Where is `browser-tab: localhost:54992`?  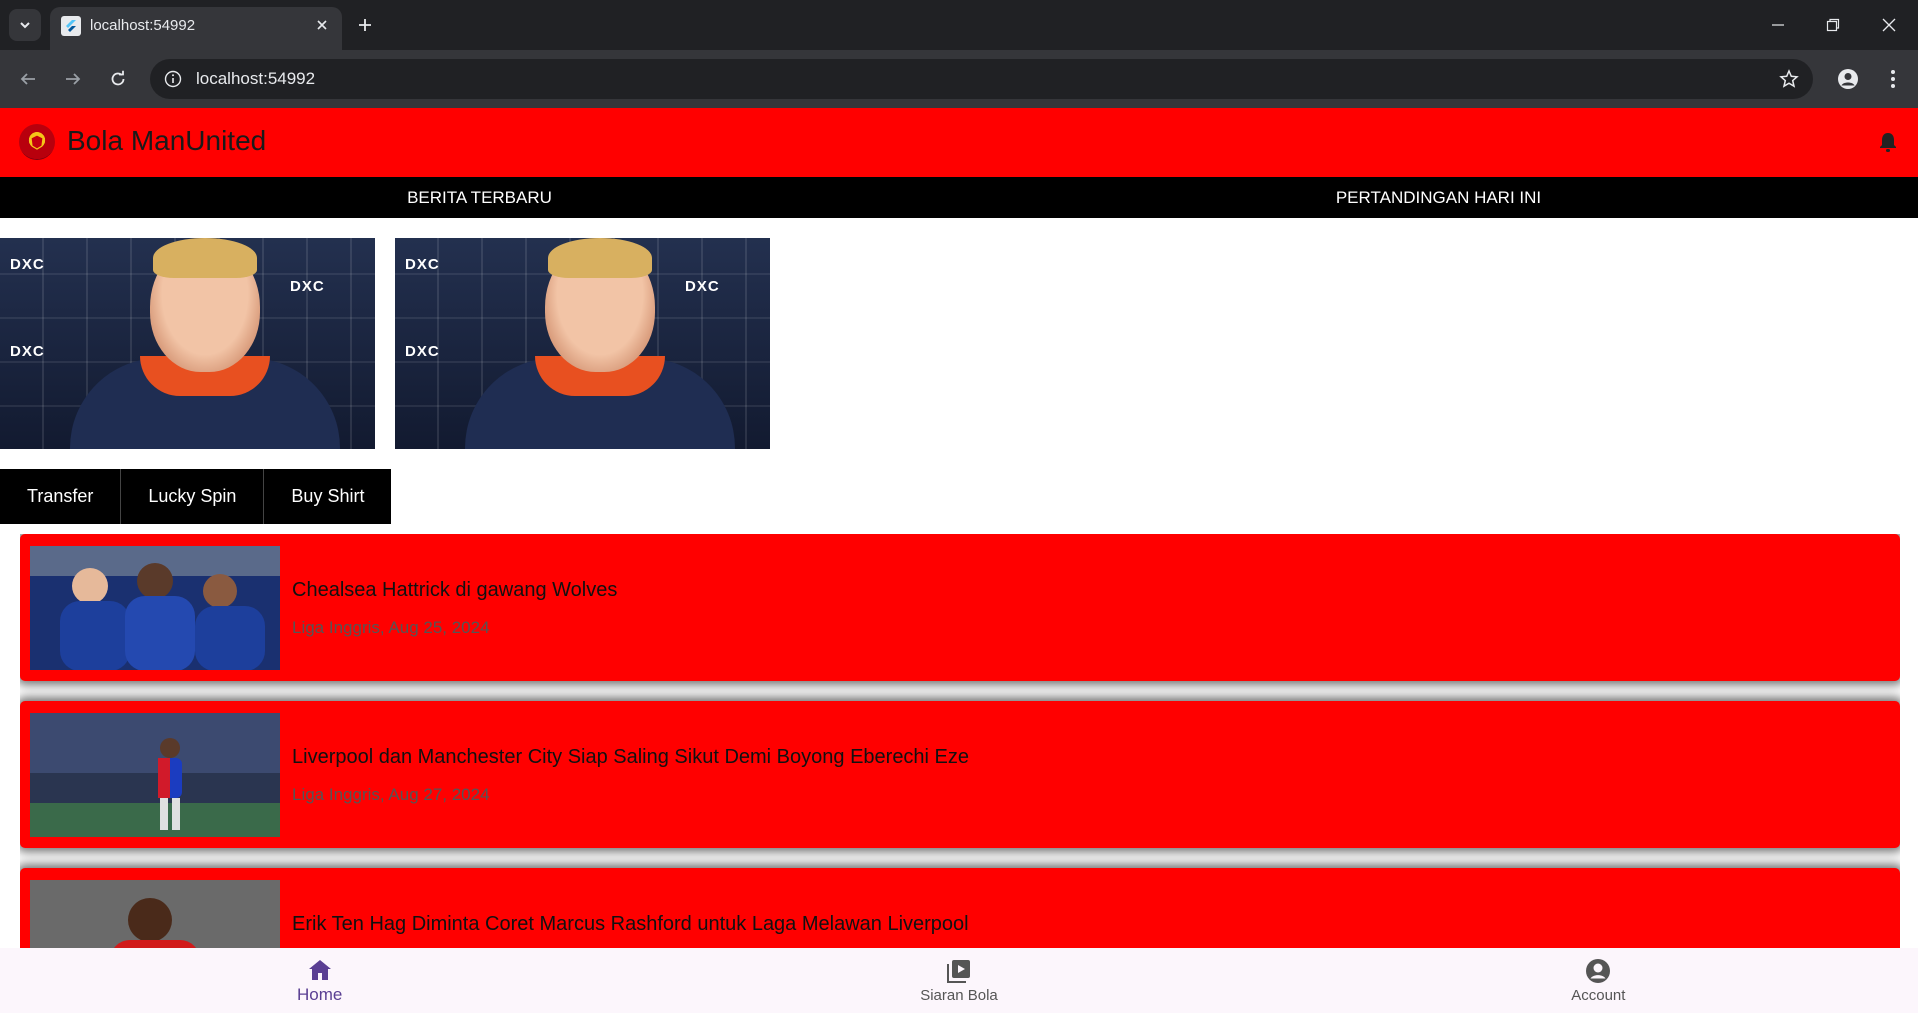 browser-tab: localhost:54992 is located at coordinates (196, 28).